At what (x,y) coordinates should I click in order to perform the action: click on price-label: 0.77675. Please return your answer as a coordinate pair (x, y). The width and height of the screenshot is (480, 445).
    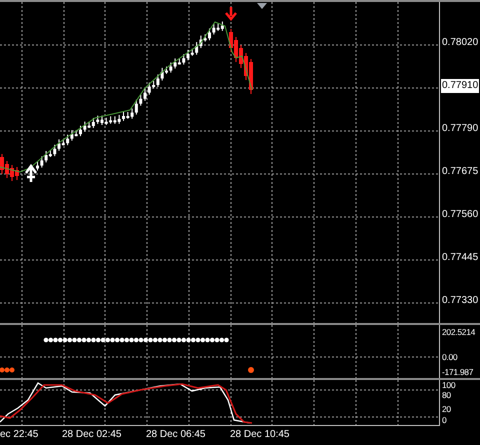
    Looking at the image, I should click on (460, 172).